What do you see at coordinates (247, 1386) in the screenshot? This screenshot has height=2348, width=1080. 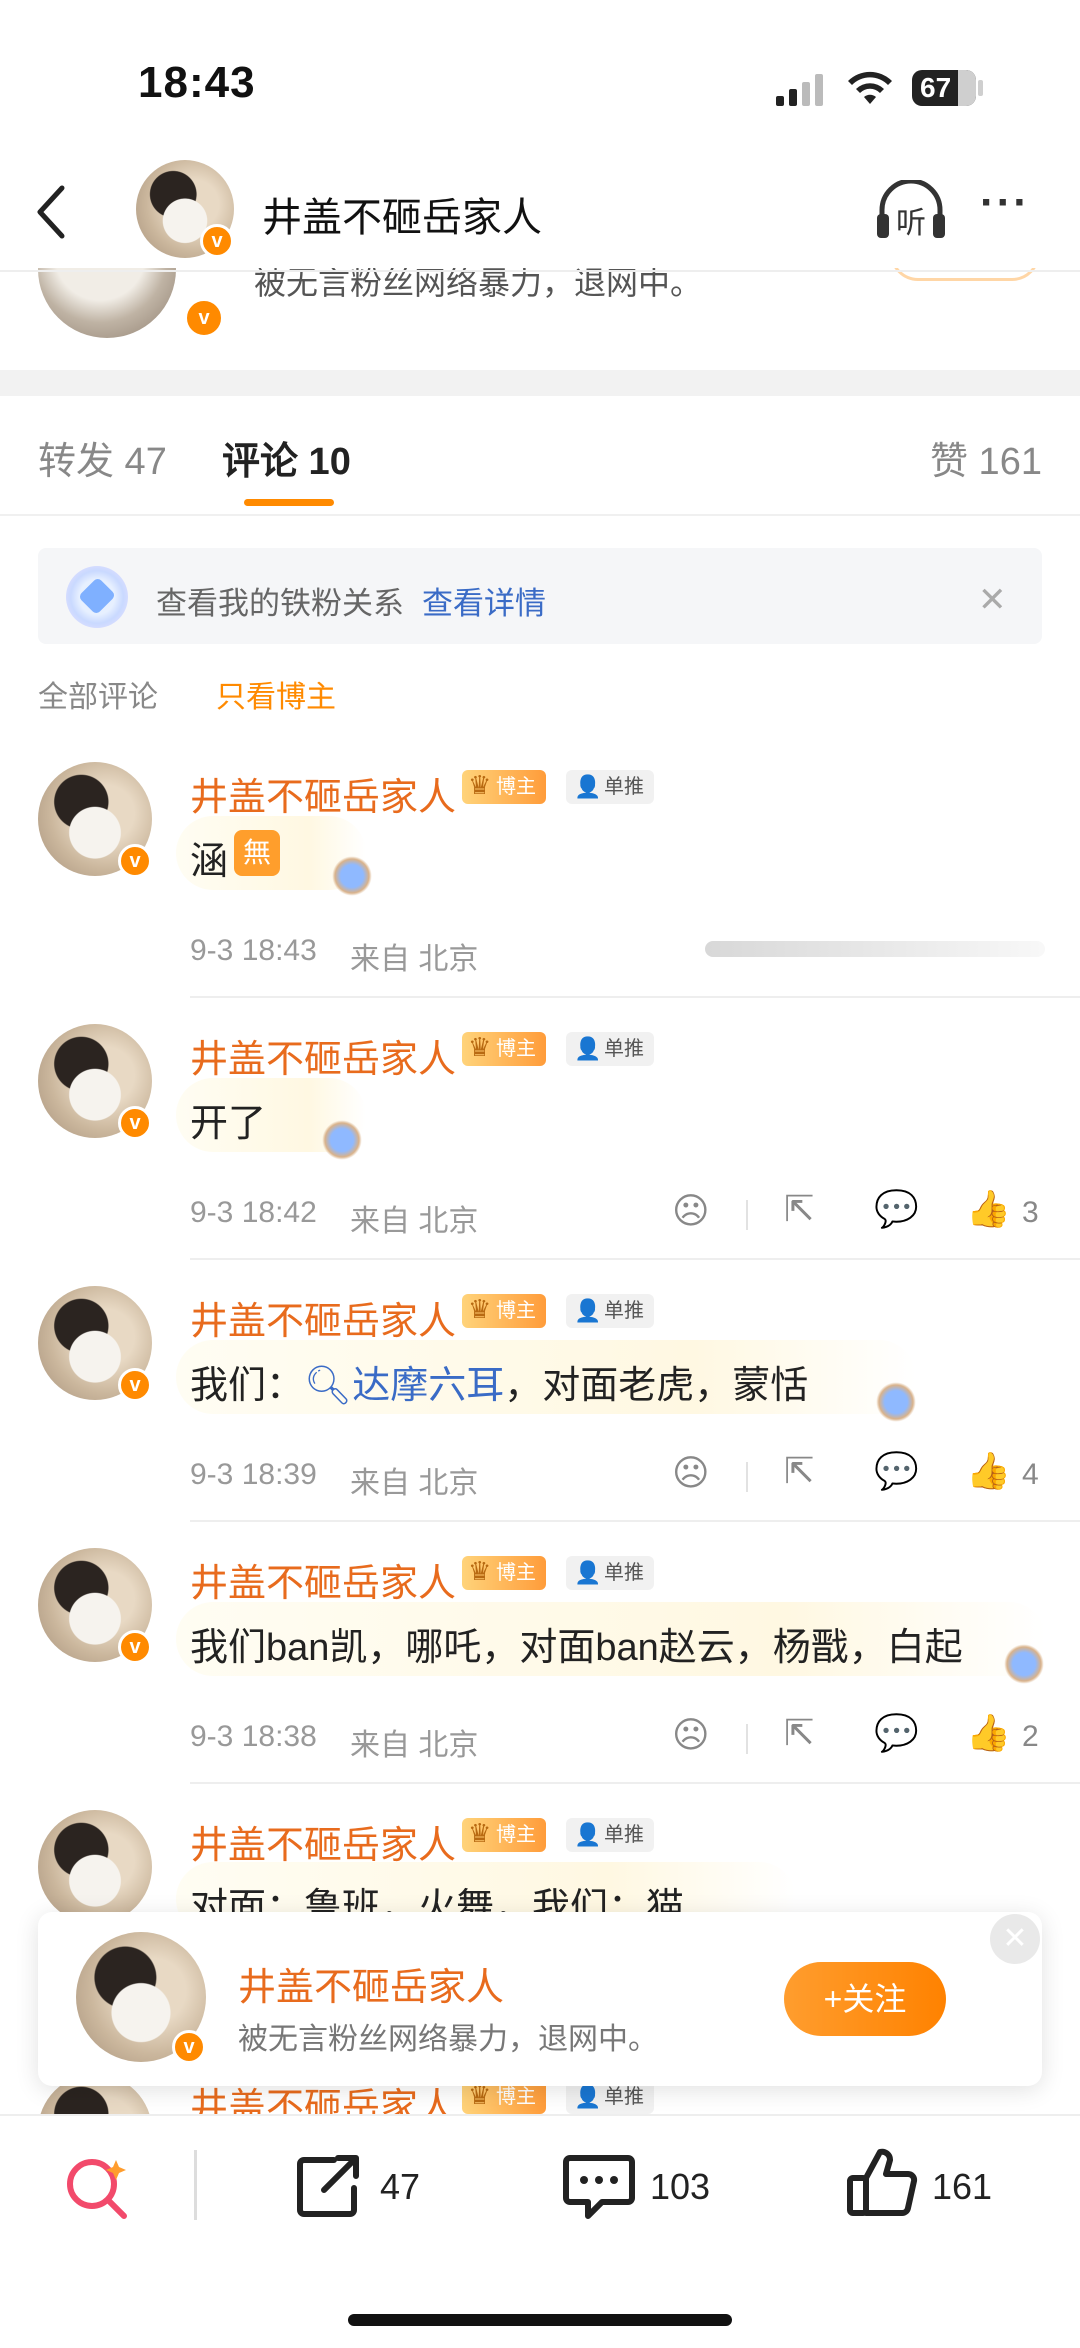 I see `comment-prefix: 我们：` at bounding box center [247, 1386].